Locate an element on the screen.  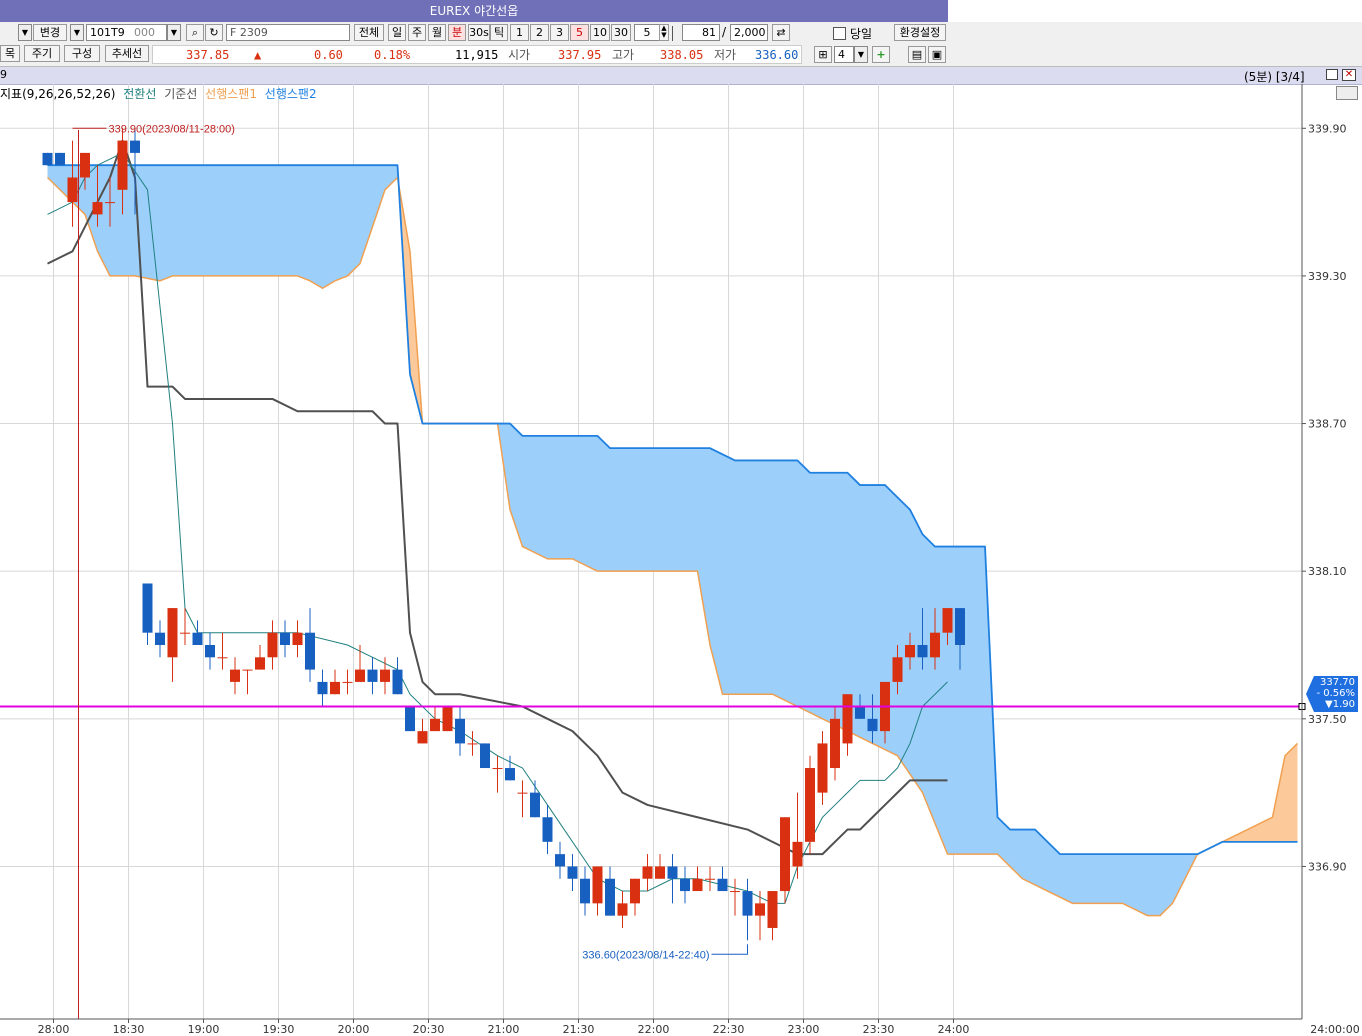
x-tick-label: 20:00 is located at coordinates (354, 1029).